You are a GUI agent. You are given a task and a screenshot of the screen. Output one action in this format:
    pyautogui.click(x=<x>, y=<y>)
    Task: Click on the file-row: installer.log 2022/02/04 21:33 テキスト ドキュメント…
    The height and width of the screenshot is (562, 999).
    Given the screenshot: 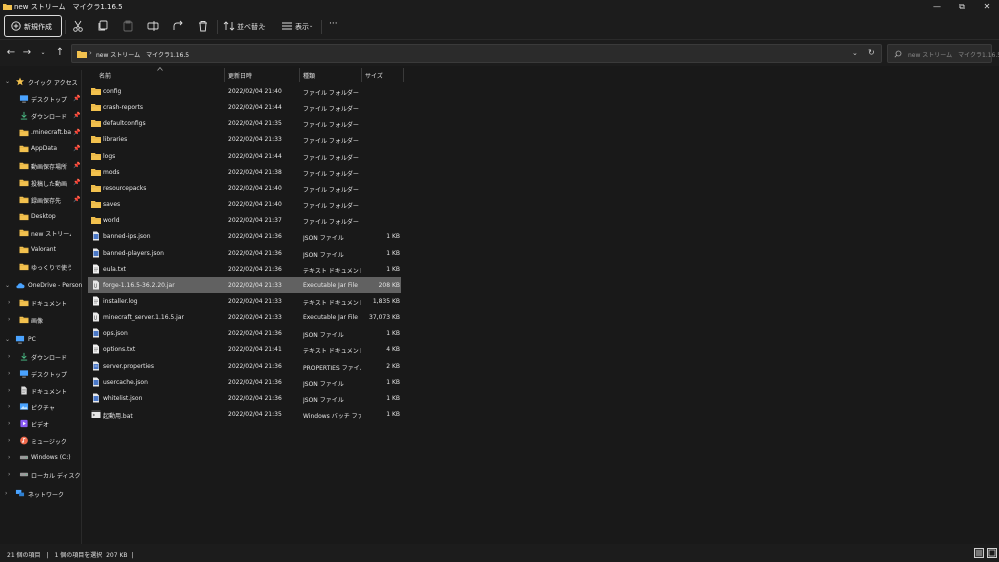 What is the action you would take?
    pyautogui.click(x=244, y=301)
    